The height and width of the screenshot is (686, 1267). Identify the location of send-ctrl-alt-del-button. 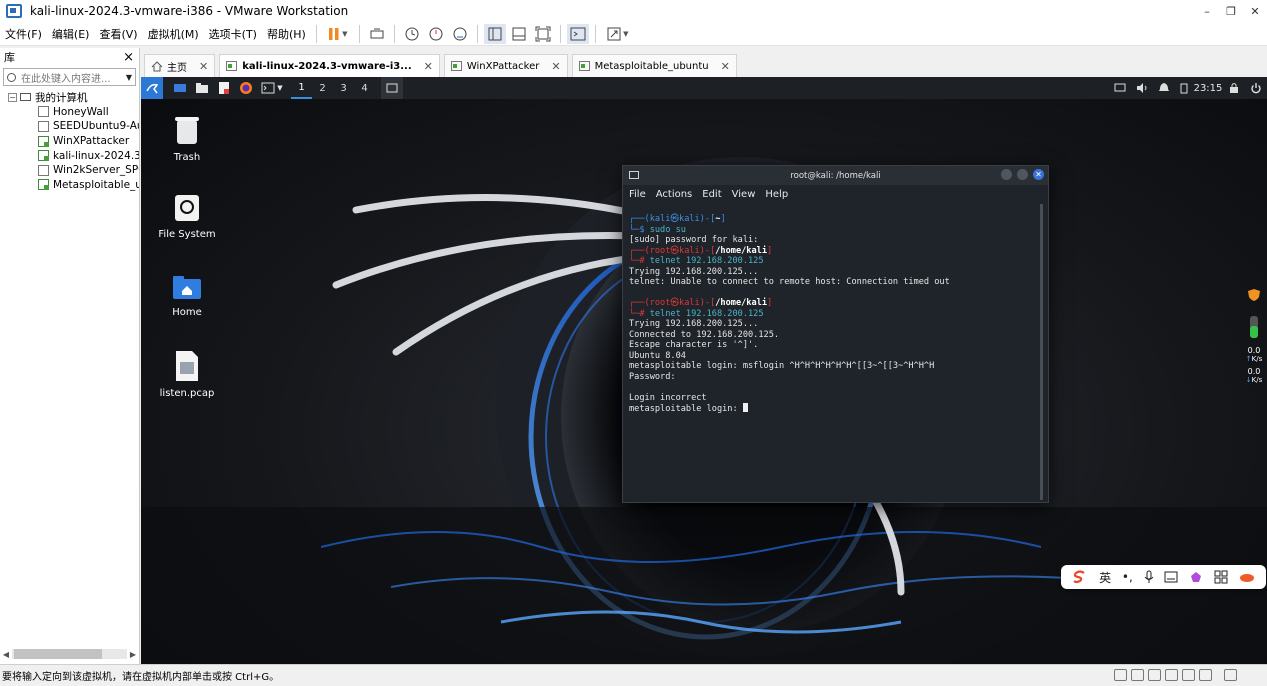
(377, 34).